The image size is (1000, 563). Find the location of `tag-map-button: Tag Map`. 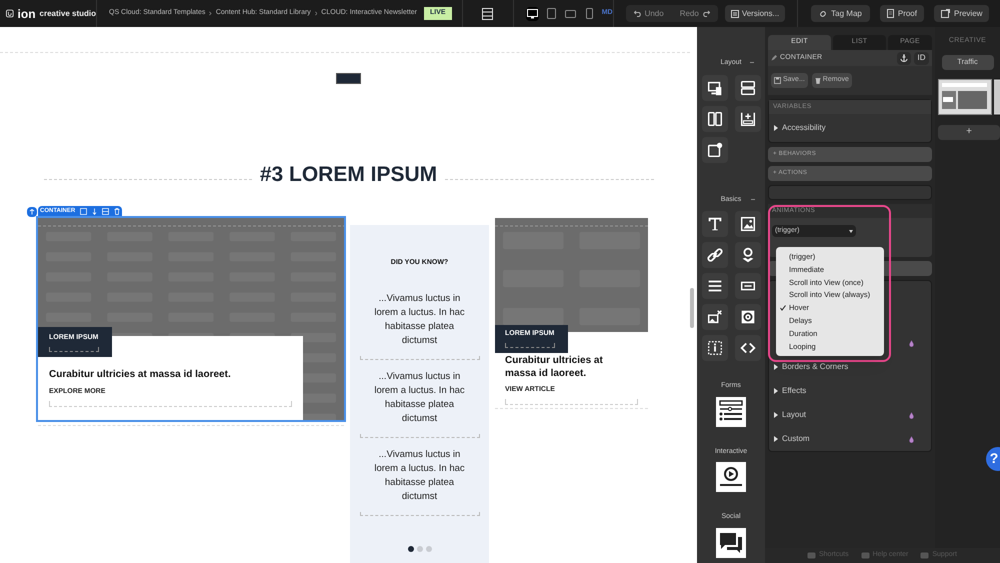

tag-map-button: Tag Map is located at coordinates (840, 13).